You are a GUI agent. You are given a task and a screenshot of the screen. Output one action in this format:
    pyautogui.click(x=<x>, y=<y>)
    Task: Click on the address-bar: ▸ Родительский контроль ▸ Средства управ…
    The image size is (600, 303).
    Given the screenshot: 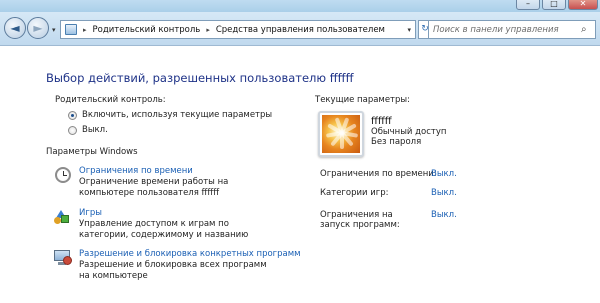 What is the action you would take?
    pyautogui.click(x=238, y=29)
    